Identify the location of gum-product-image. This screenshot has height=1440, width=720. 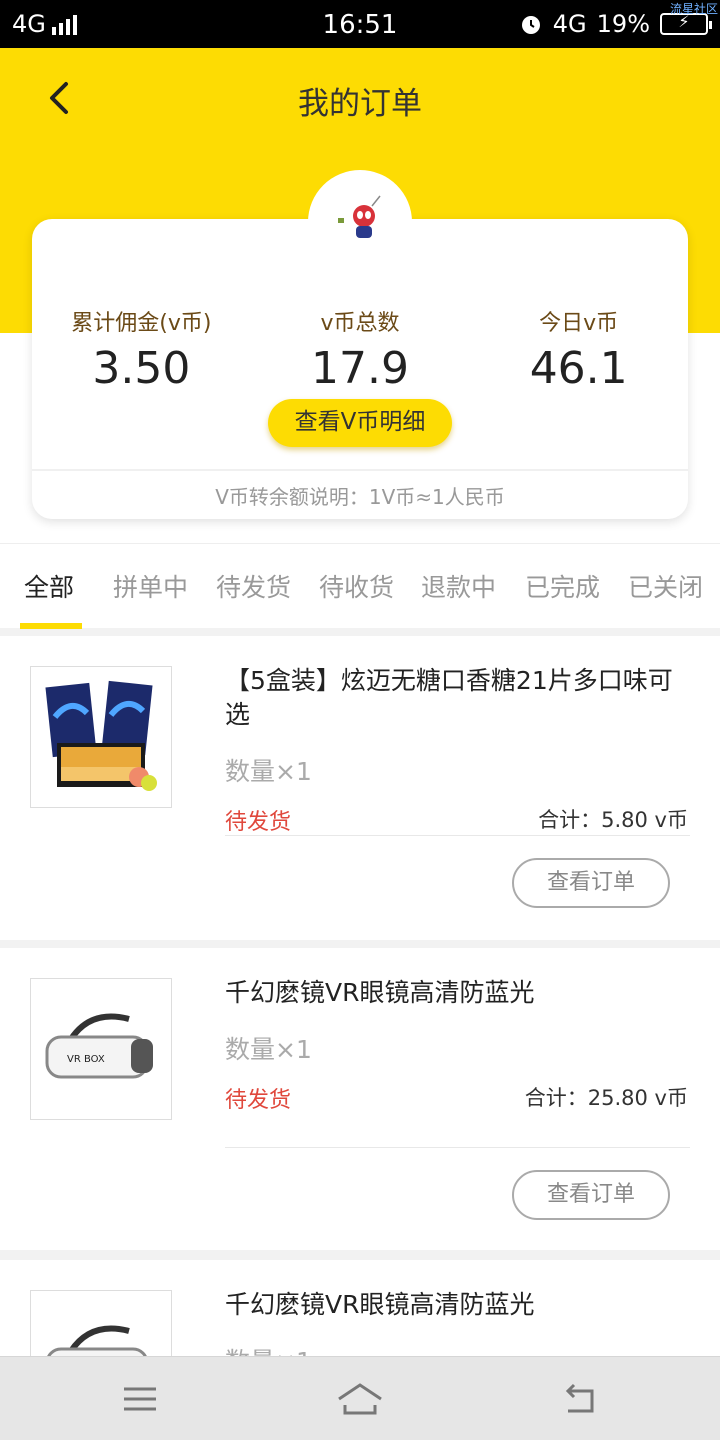
(101, 737).